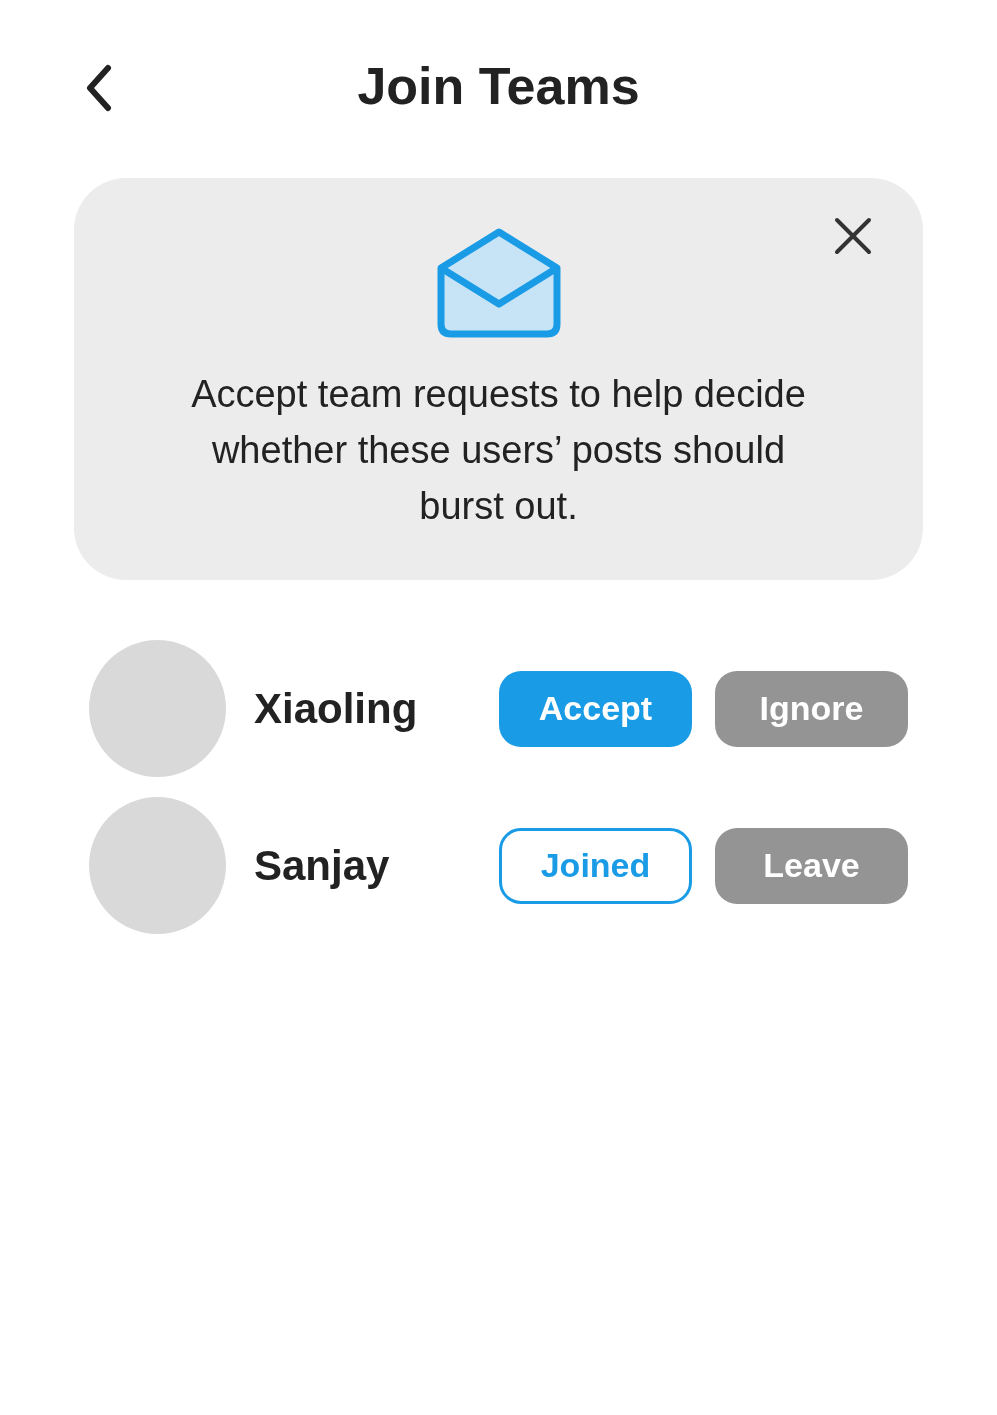 The image size is (997, 1415). I want to click on request-button: Ignore, so click(811, 708).